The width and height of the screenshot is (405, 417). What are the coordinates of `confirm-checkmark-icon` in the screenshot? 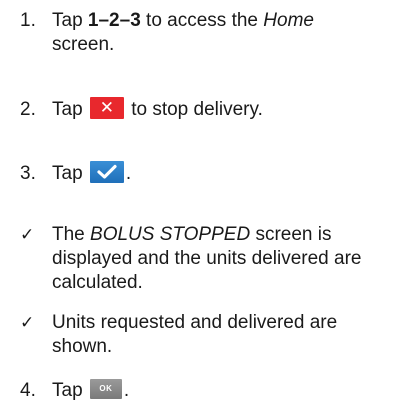 It's located at (106, 171).